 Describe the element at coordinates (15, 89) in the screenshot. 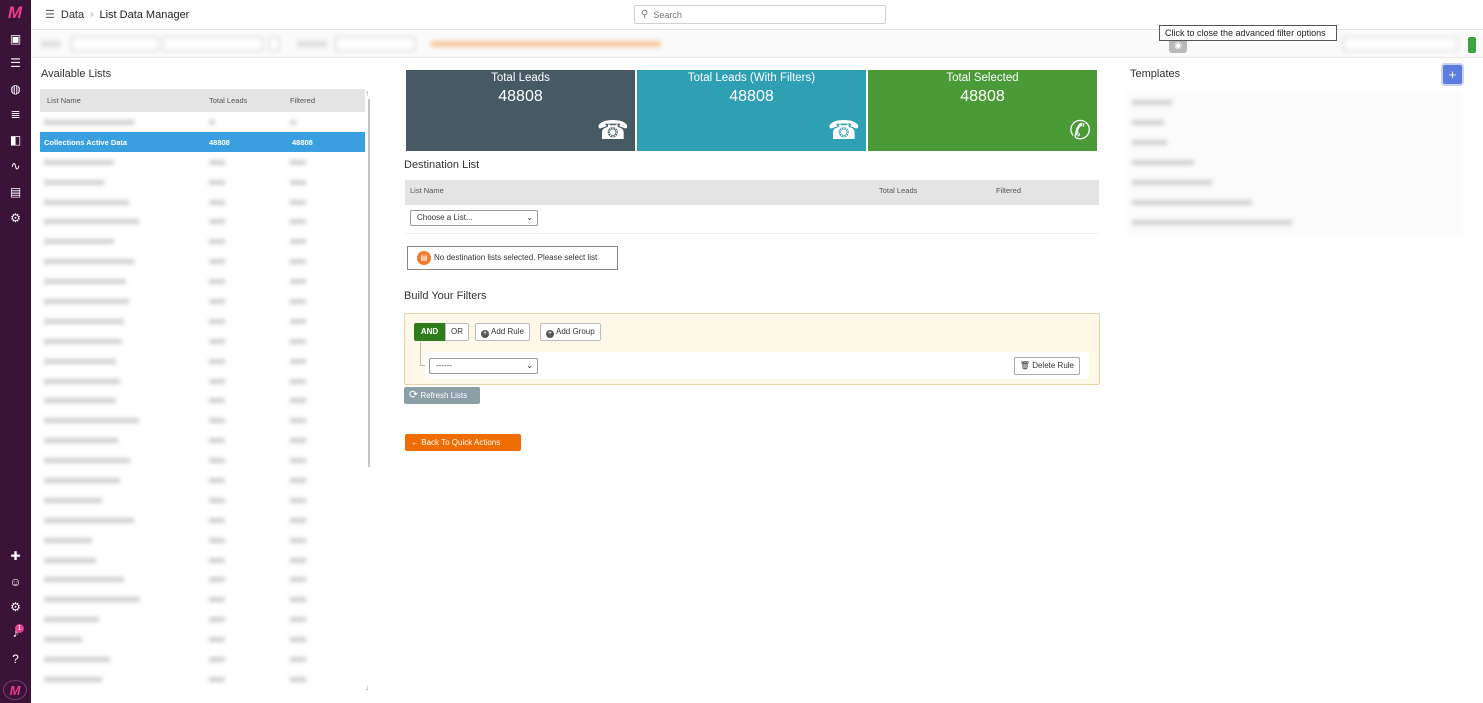

I see `globe-icon: ◍` at that location.